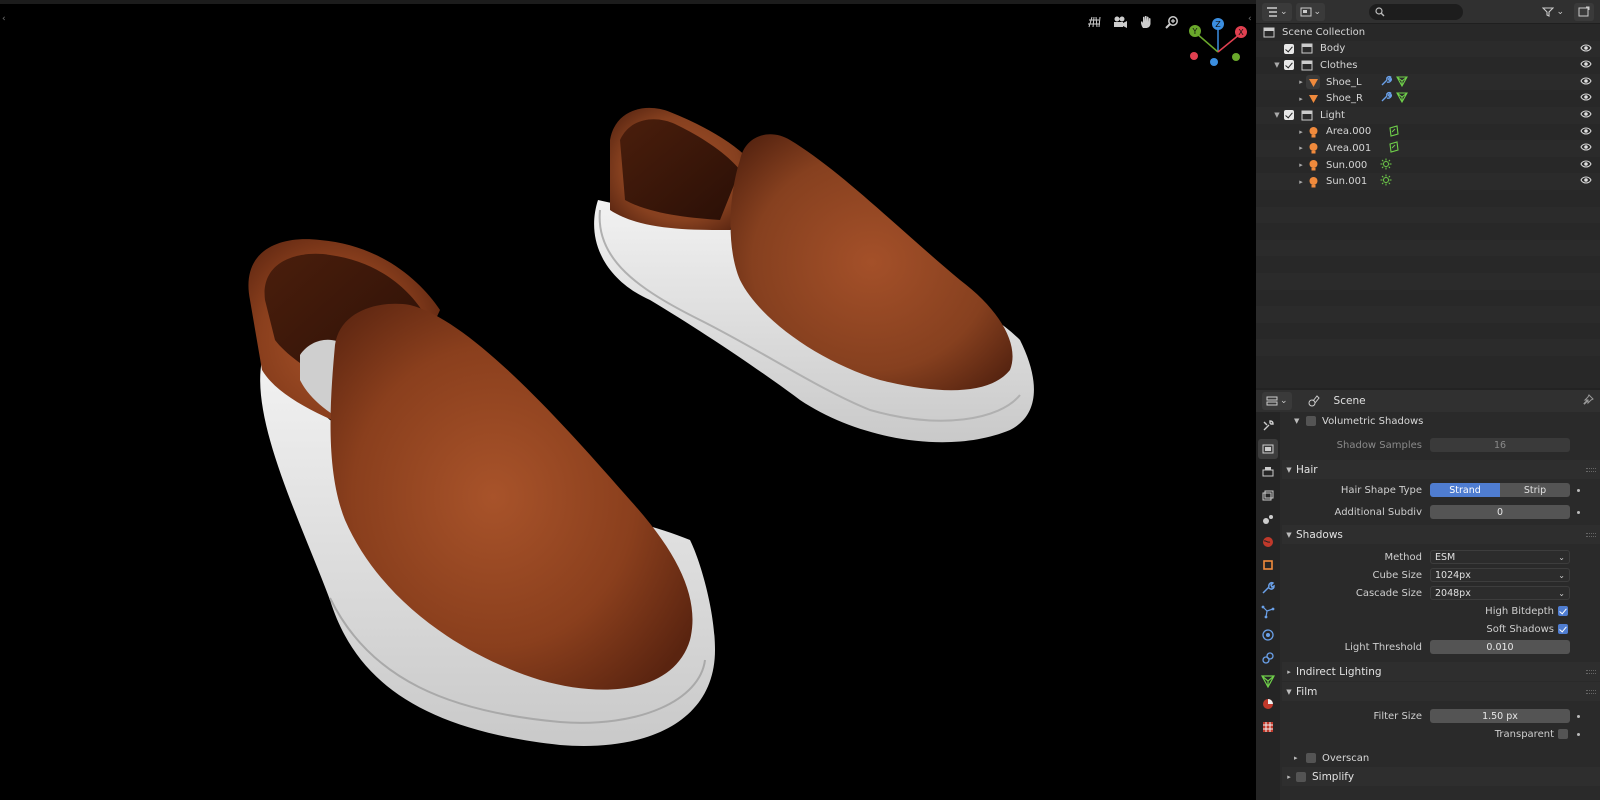  What do you see at coordinates (1535, 490) in the screenshot?
I see `hair-shape-strip-button: Strip` at bounding box center [1535, 490].